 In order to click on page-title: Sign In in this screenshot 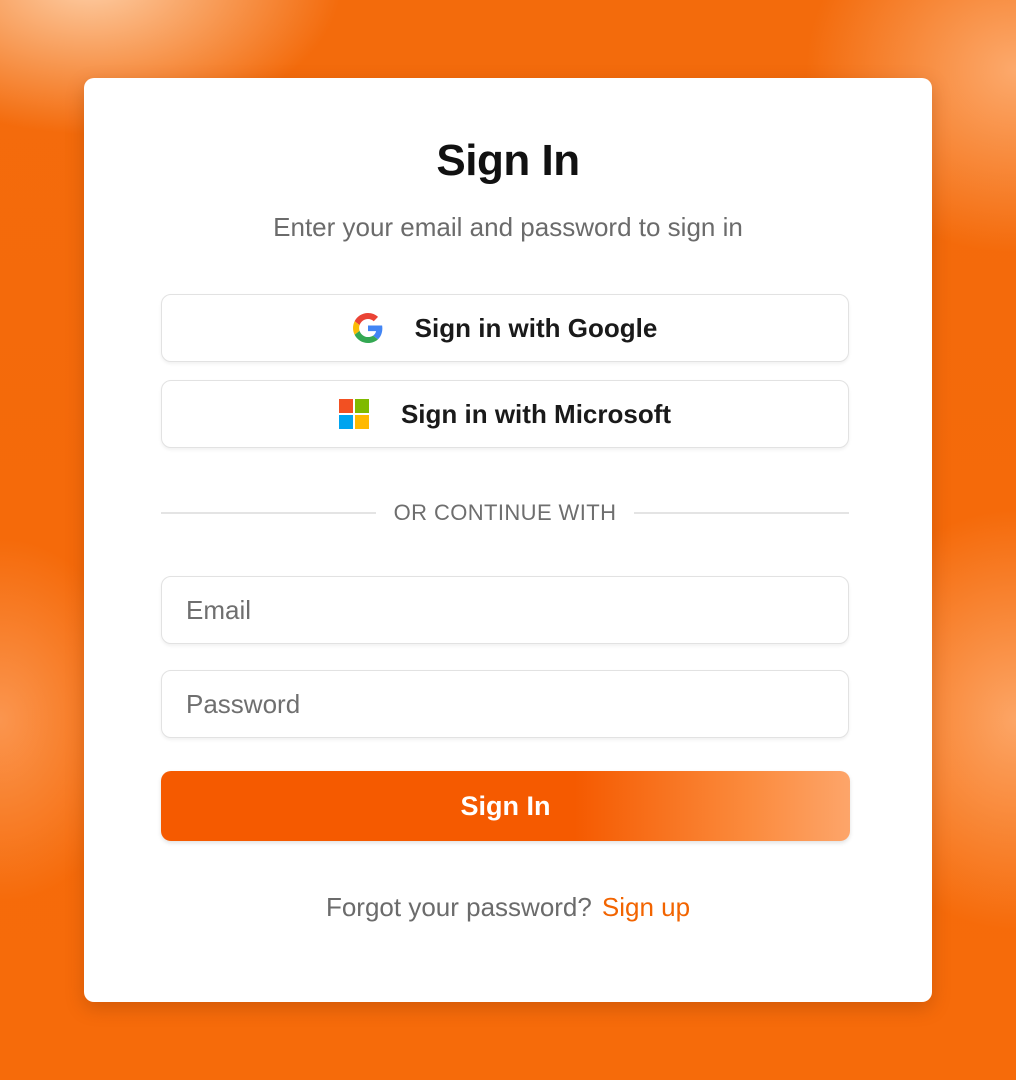, I will do `click(508, 160)`.